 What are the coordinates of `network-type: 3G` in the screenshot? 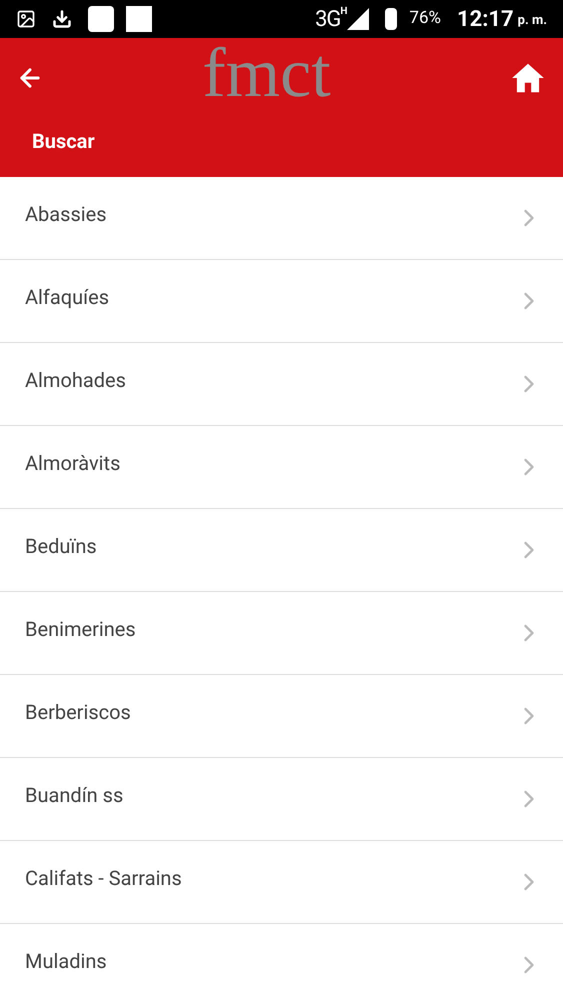 It's located at (327, 20).